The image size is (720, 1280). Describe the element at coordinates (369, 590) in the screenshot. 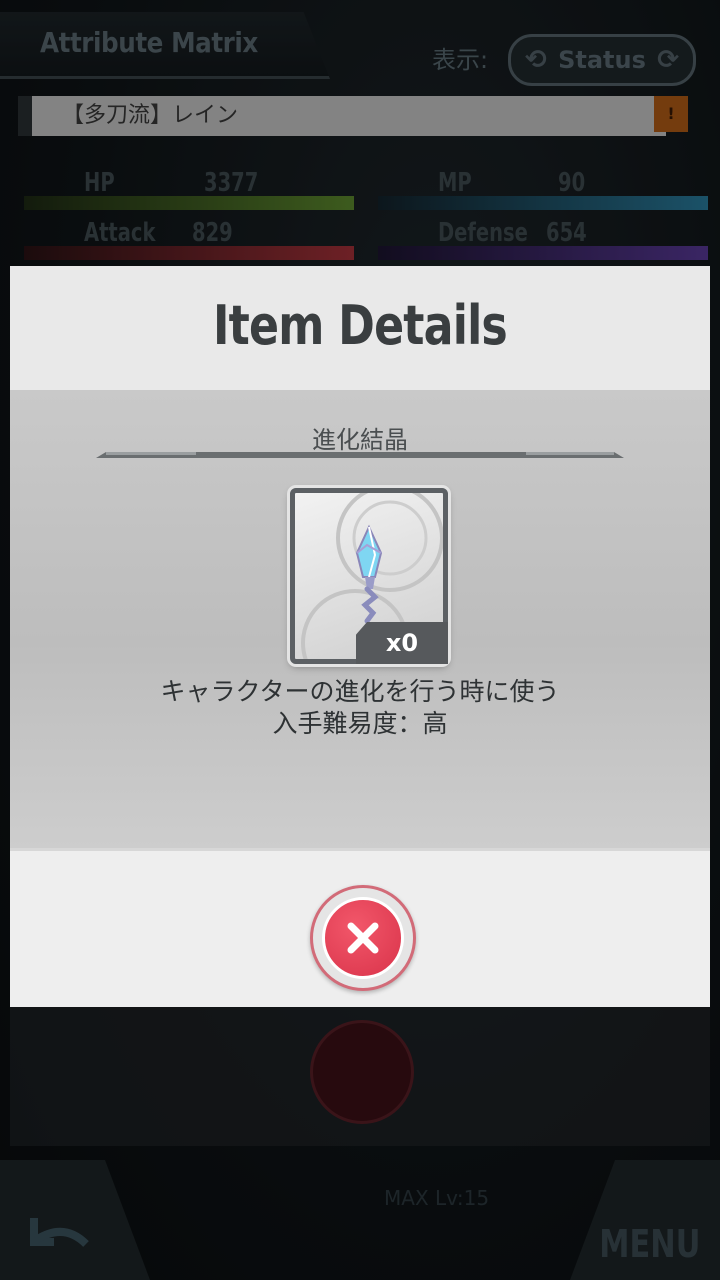

I see `item-icon-frame: x0` at that location.